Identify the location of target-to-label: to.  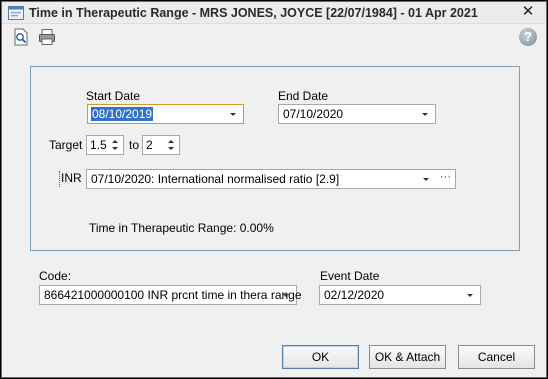
(134, 145).